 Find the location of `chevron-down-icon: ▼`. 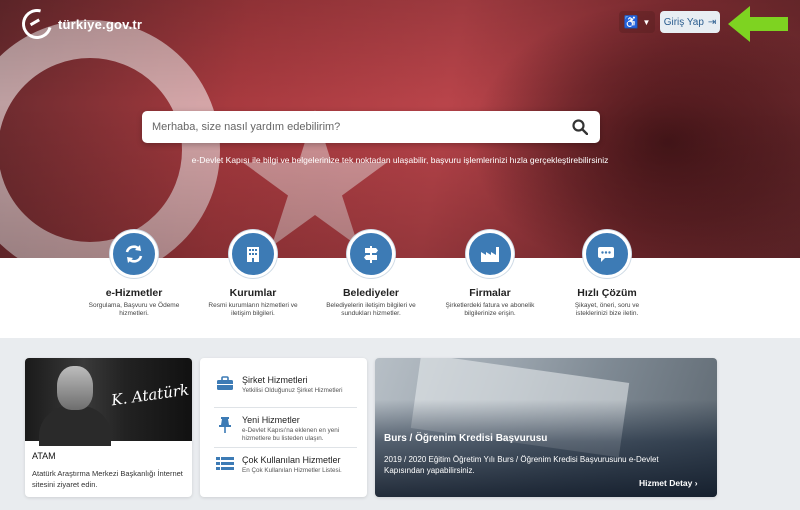

chevron-down-icon: ▼ is located at coordinates (646, 22).